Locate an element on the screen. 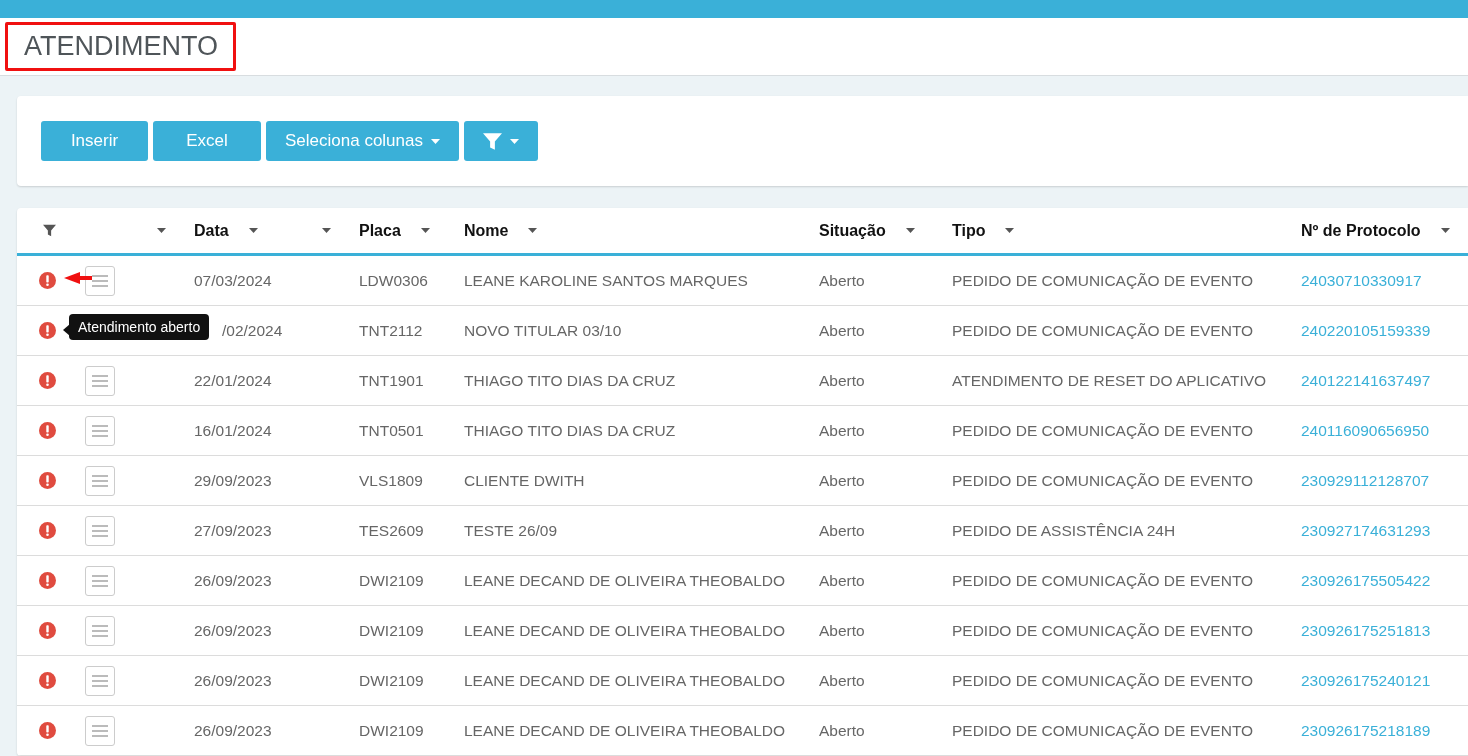 The width and height of the screenshot is (1468, 756). dropdown-button: Seleciona colunas is located at coordinates (362, 141).